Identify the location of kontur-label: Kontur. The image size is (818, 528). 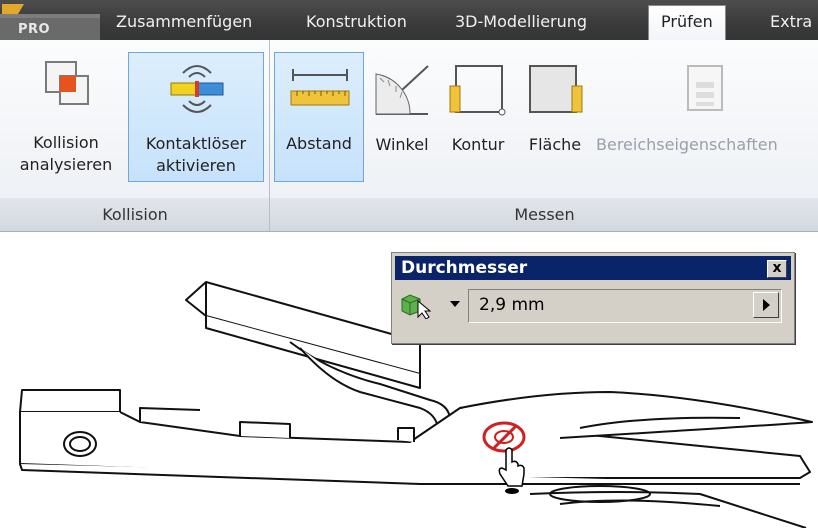
(478, 144).